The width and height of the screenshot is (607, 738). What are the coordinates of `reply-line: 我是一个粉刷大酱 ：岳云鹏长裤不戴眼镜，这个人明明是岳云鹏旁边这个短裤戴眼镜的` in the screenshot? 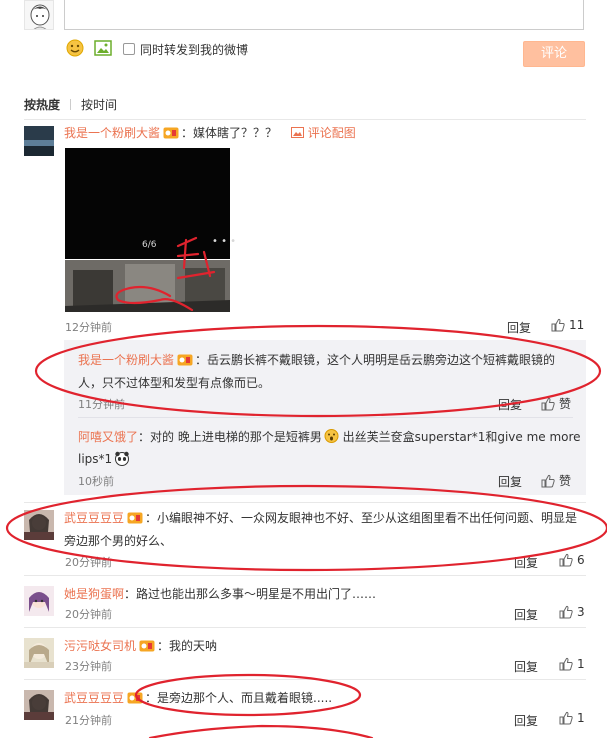 It's located at (316, 359).